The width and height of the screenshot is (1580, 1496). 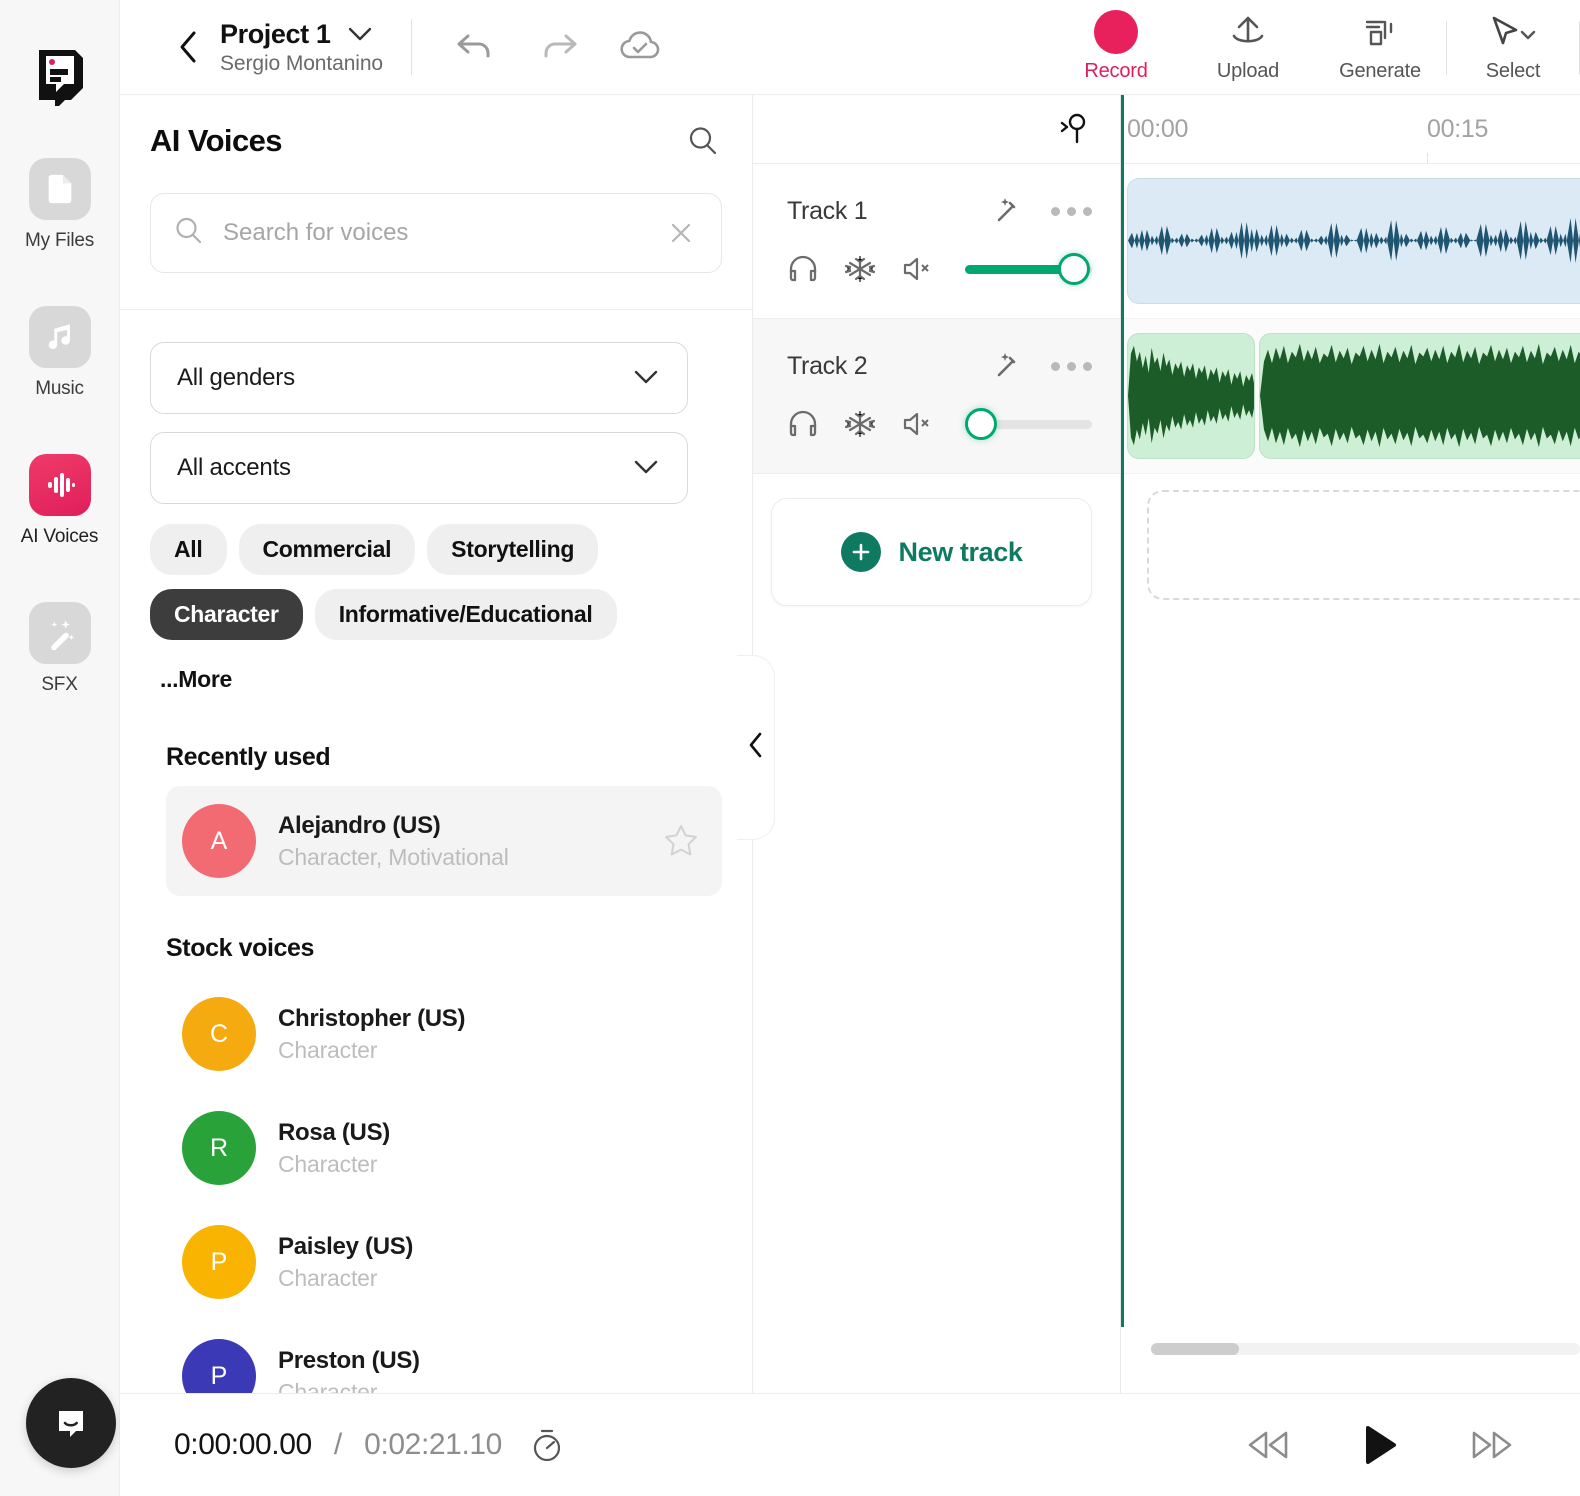 I want to click on playback-controls, so click(x=1380, y=1445).